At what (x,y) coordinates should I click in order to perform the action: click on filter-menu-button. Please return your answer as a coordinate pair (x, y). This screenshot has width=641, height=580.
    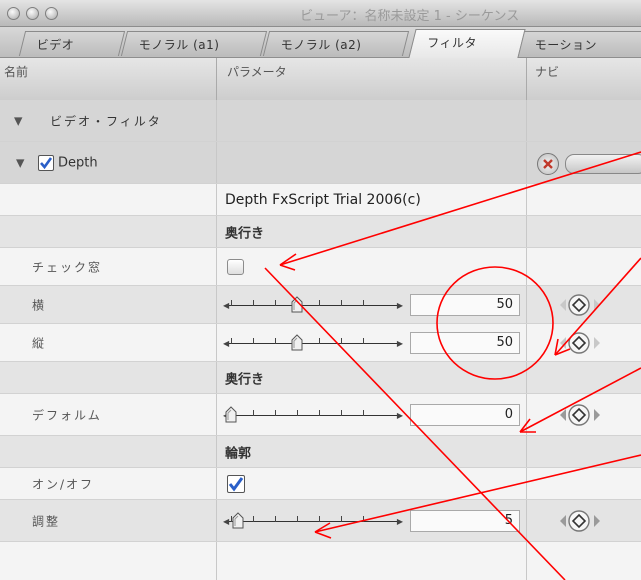
    Looking at the image, I should click on (603, 164).